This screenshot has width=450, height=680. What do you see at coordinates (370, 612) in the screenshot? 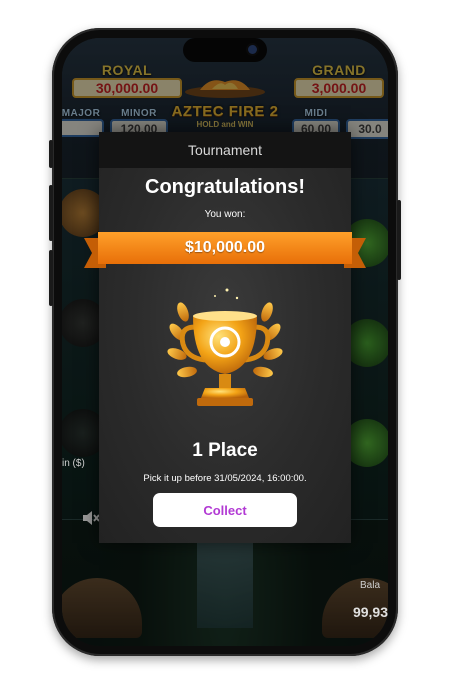
I see `balance-value: 99,93` at bounding box center [370, 612].